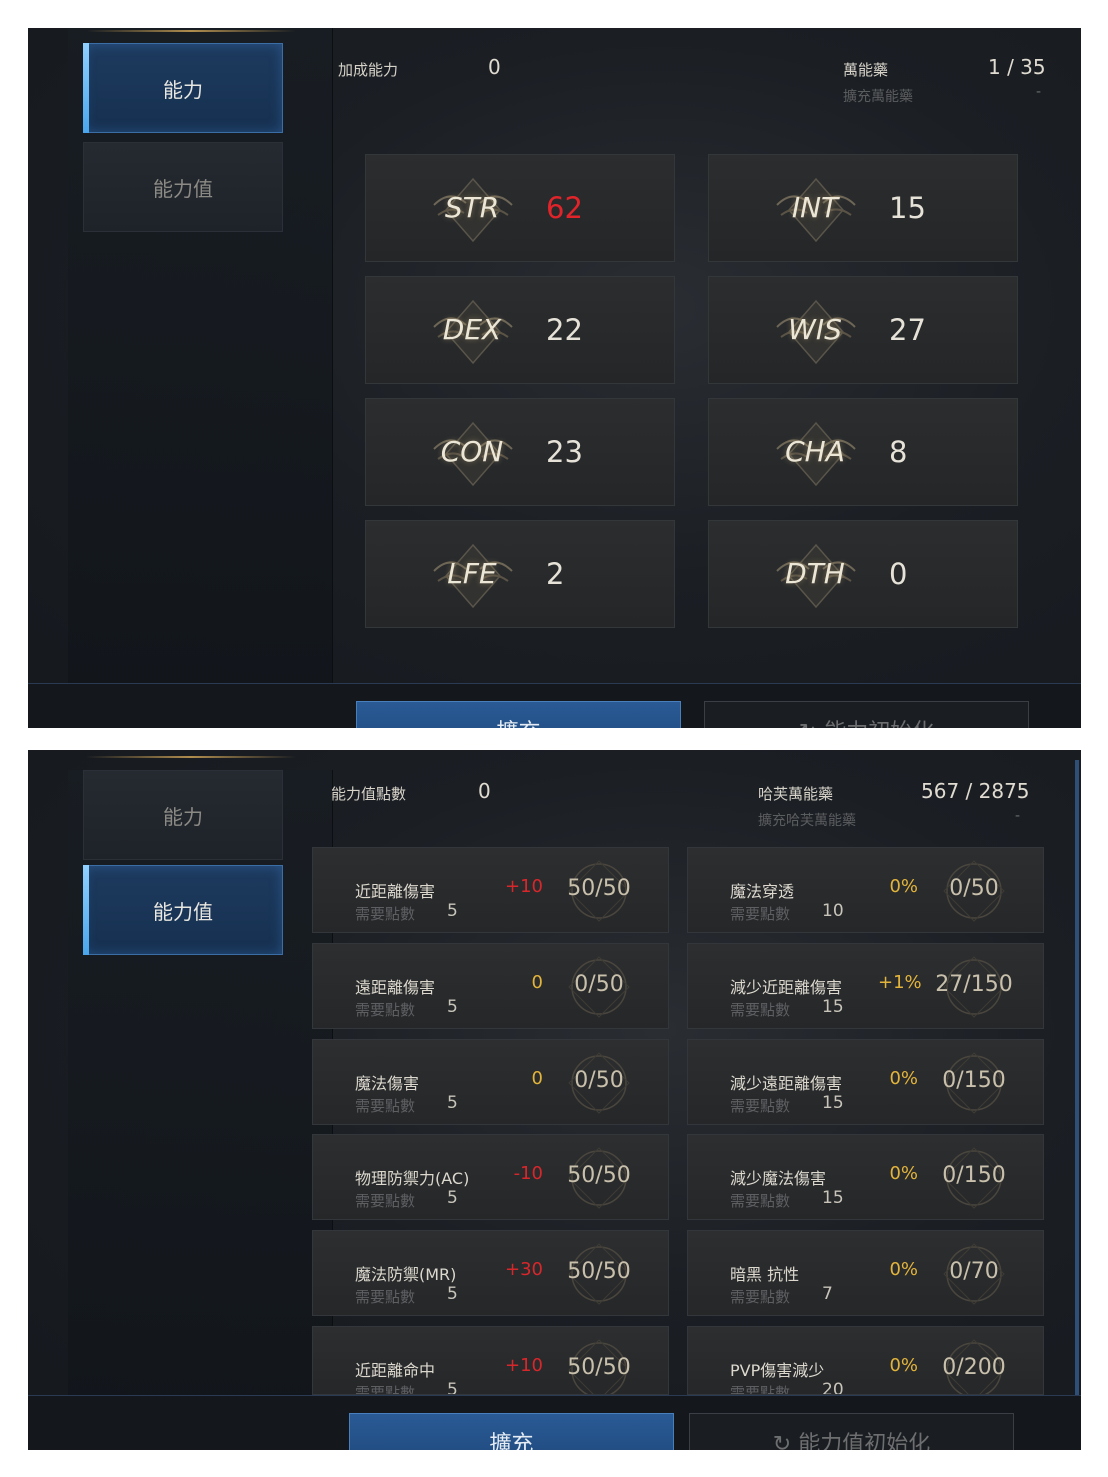 The image size is (1108, 1477). What do you see at coordinates (865, 1177) in the screenshot?
I see `attribute-row: 減少魔法傷害 需要點數 15 0% 0/150` at bounding box center [865, 1177].